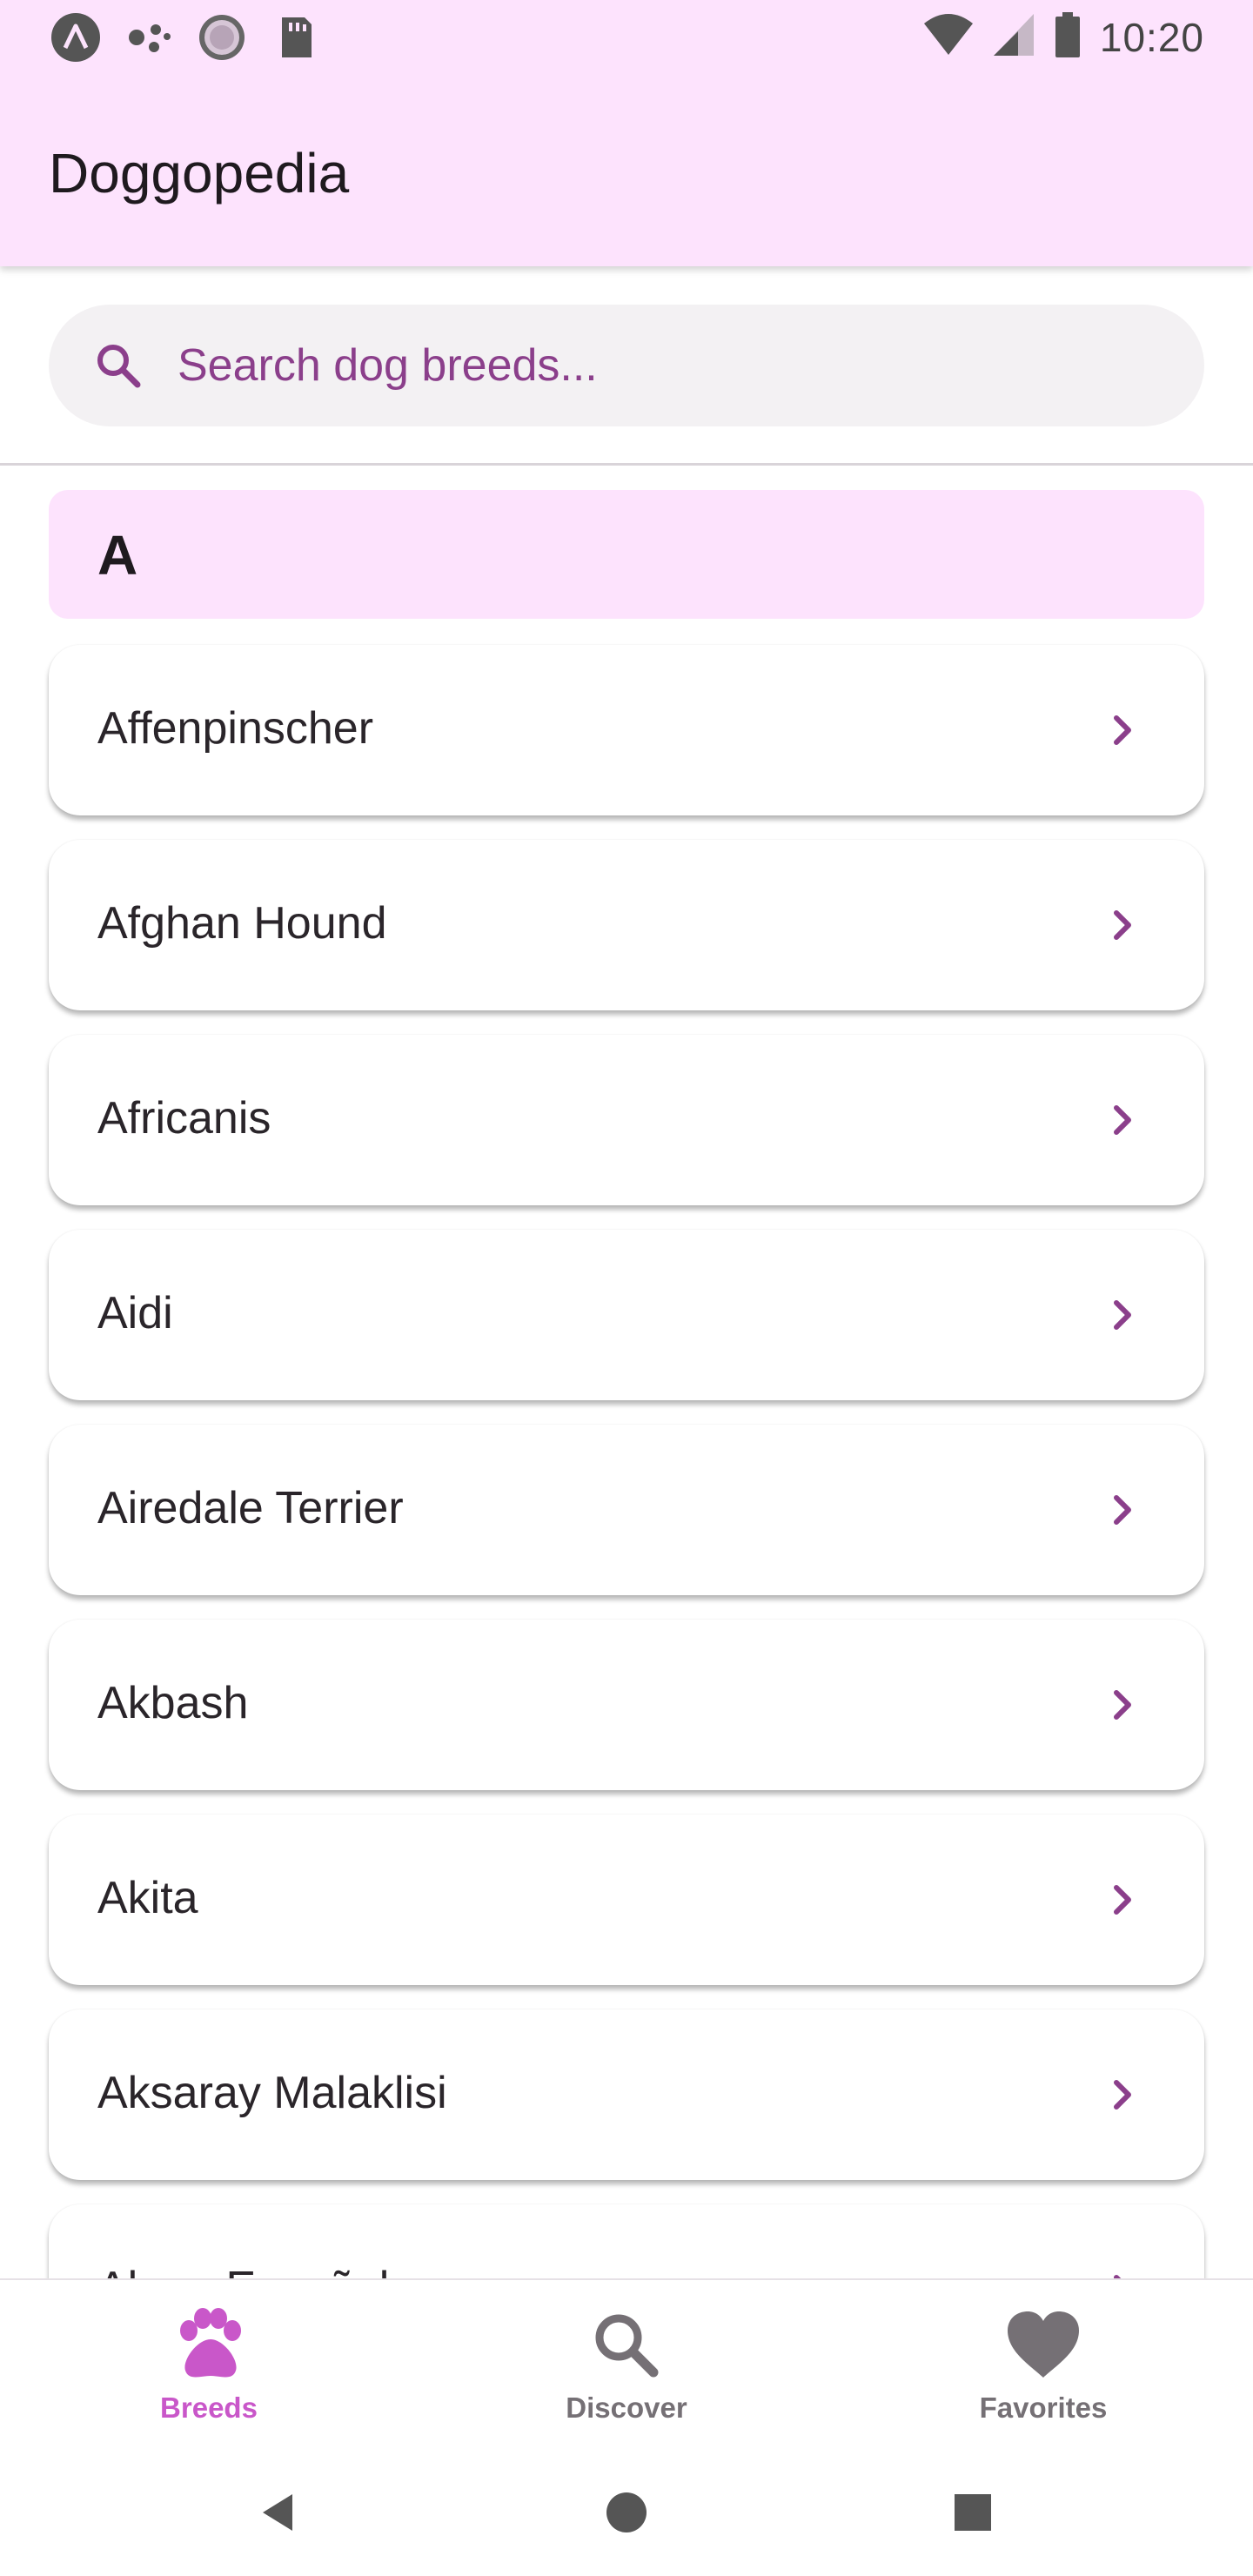 This screenshot has height=2576, width=1253. Describe the element at coordinates (185, 37) in the screenshot. I see `status-left-icons` at that location.